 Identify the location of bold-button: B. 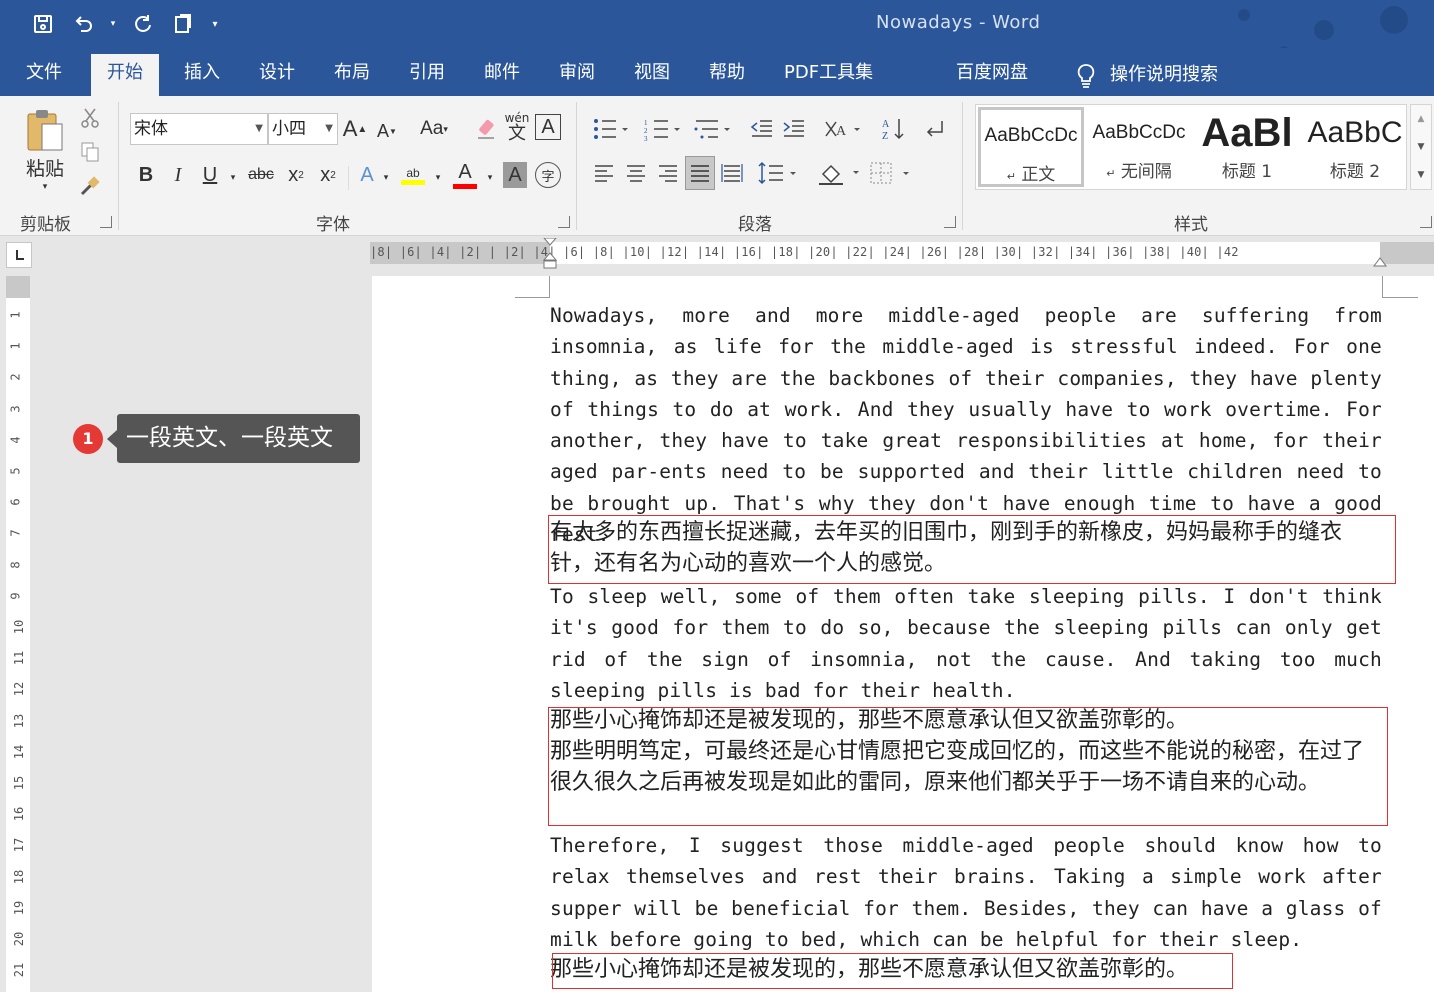
(146, 175).